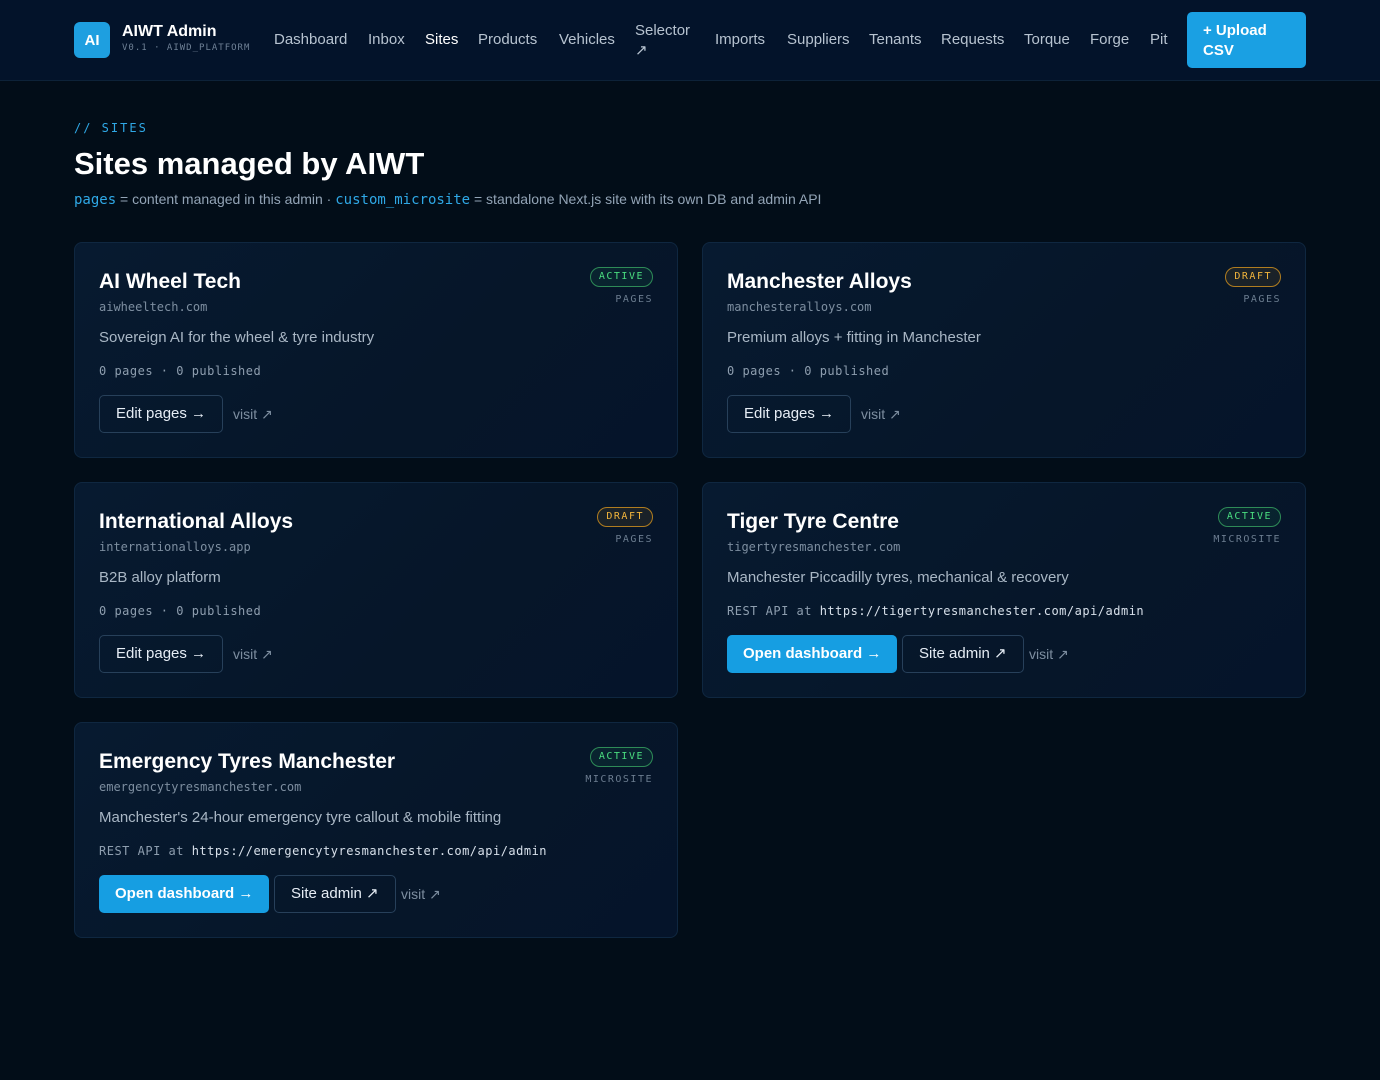 The image size is (1380, 1080). Describe the element at coordinates (441, 39) in the screenshot. I see `nav-sites: Sites` at that location.